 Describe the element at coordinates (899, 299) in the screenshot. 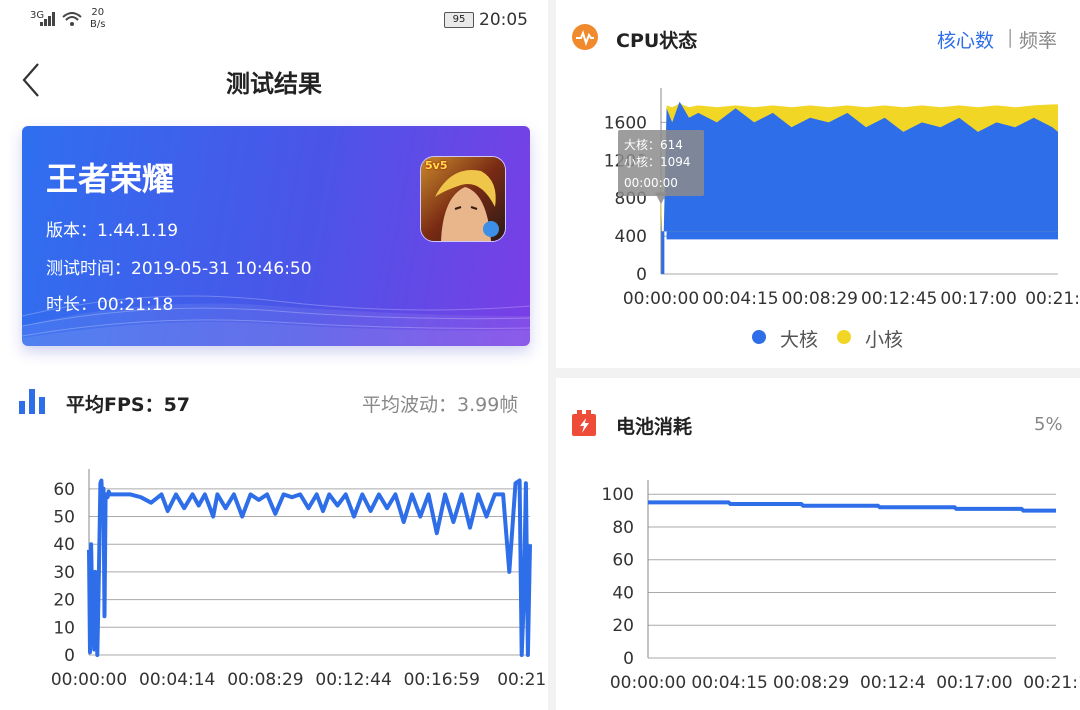

I see `x-tick-label: 00:12:45` at that location.